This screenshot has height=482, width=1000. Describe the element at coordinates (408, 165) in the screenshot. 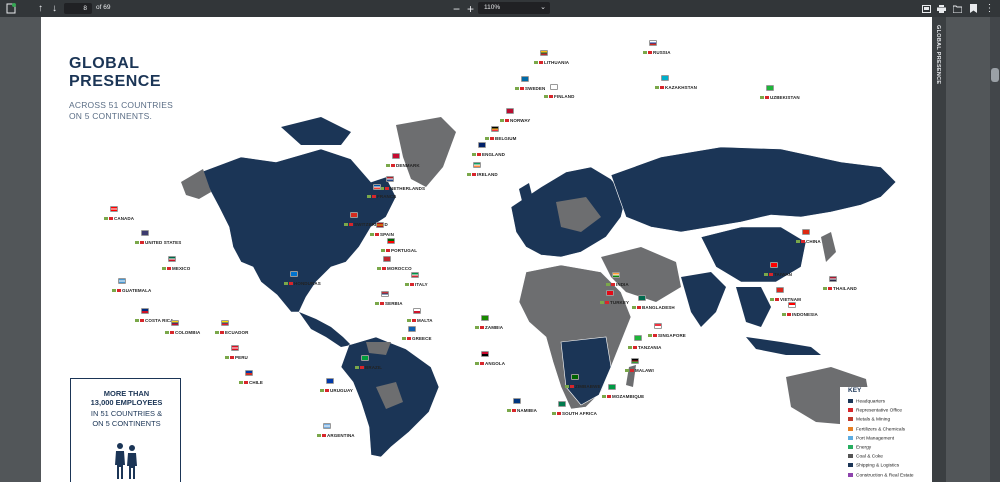

I see `country-name: DENMARK` at that location.